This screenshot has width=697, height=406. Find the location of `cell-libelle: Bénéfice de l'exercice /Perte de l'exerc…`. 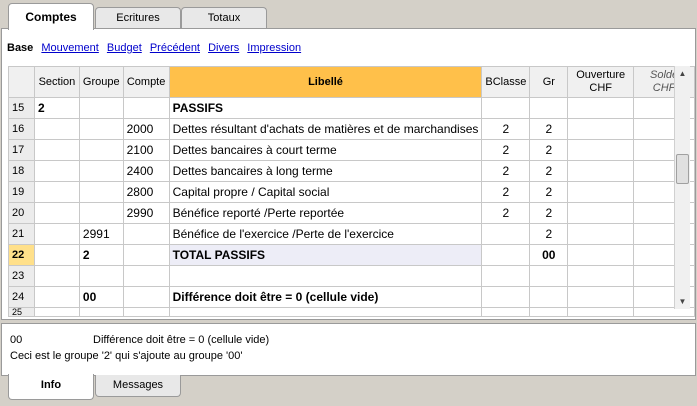

cell-libelle: Bénéfice de l'exercice /Perte de l'exerc… is located at coordinates (325, 234).